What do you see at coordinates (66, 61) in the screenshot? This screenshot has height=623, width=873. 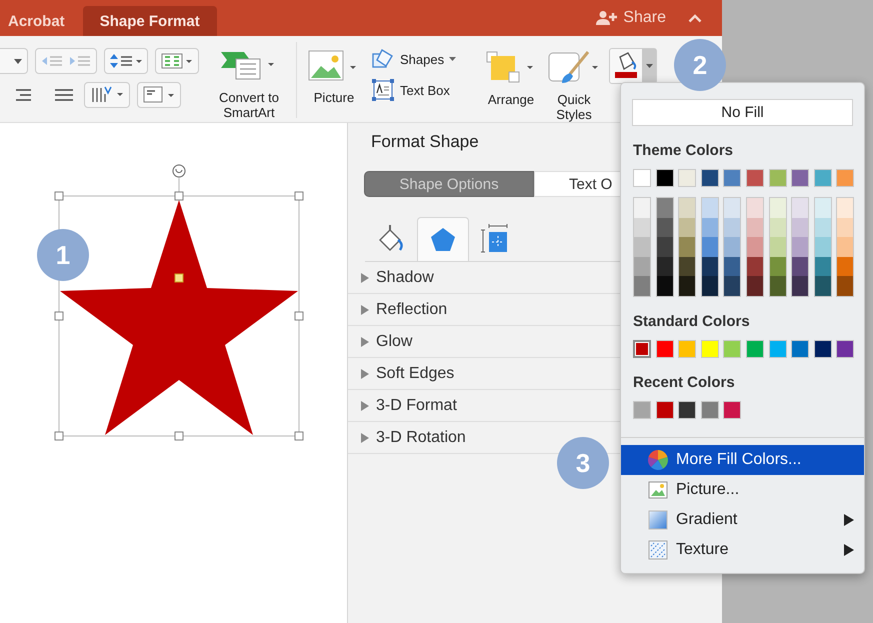 I see `indent-buttons` at bounding box center [66, 61].